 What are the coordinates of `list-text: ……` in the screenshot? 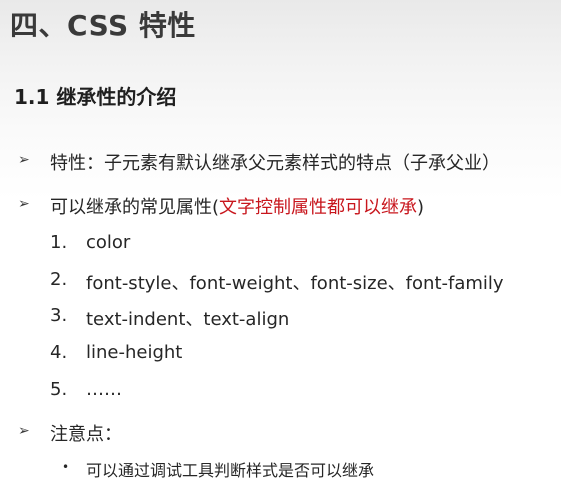 It's located at (104, 389).